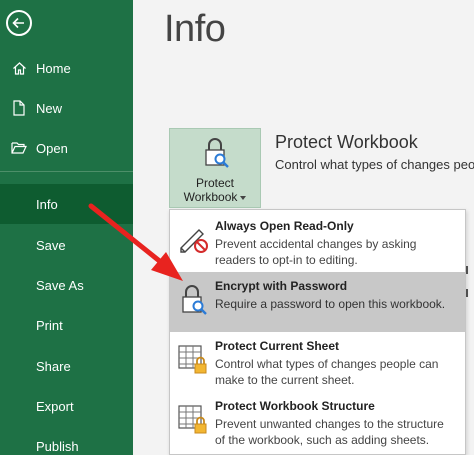  I want to click on menu-item-title: Protect Workbook Structure, so click(295, 406).